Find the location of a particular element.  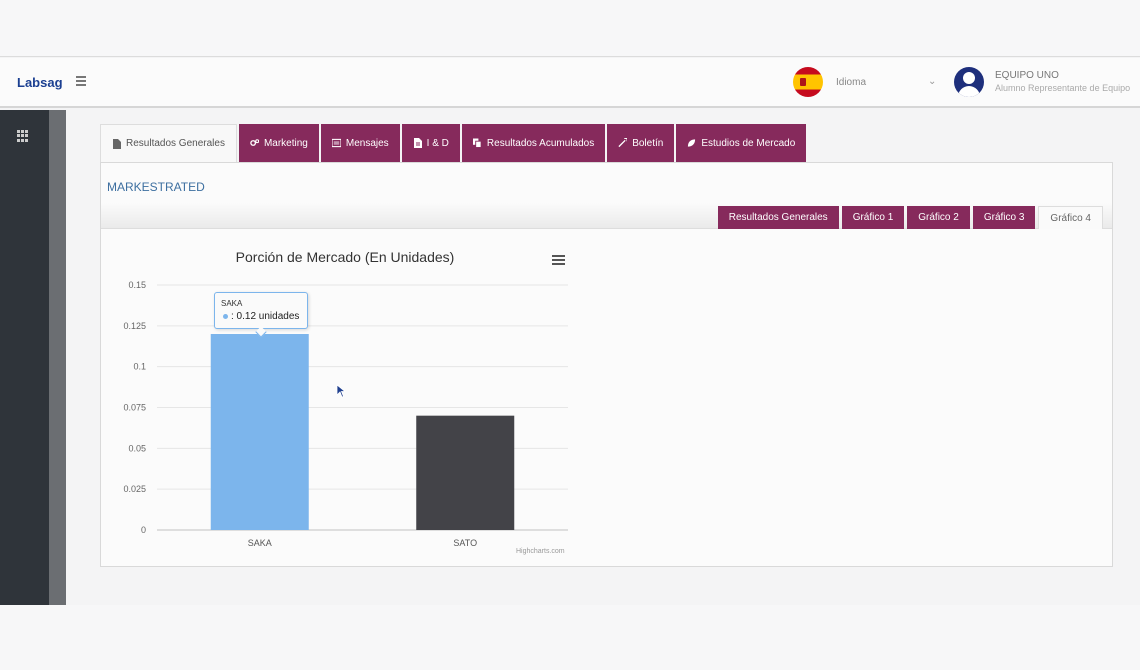

tab-label: Resultados Generales is located at coordinates (175, 143).